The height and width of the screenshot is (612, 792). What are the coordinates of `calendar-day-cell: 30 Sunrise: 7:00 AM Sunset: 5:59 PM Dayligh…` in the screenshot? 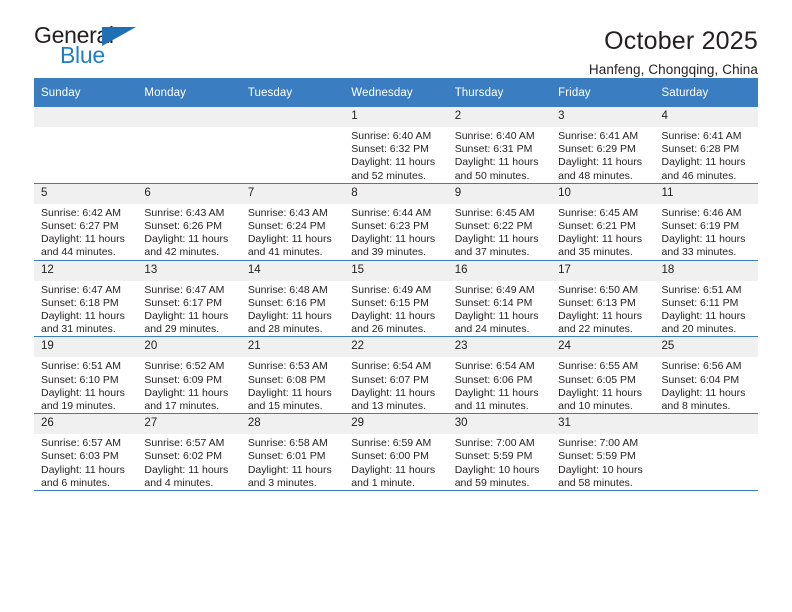 It's located at (499, 452).